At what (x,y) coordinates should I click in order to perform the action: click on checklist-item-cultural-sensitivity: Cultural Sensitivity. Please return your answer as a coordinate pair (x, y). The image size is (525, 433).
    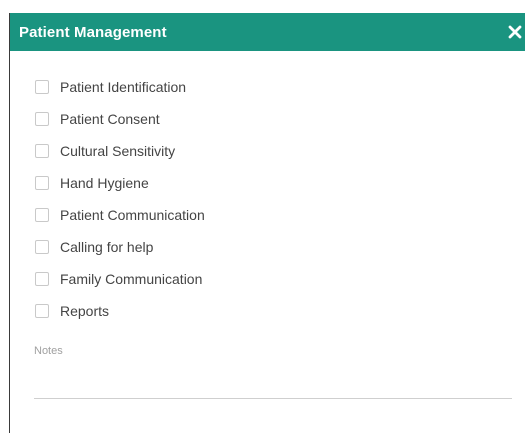
    Looking at the image, I should click on (120, 151).